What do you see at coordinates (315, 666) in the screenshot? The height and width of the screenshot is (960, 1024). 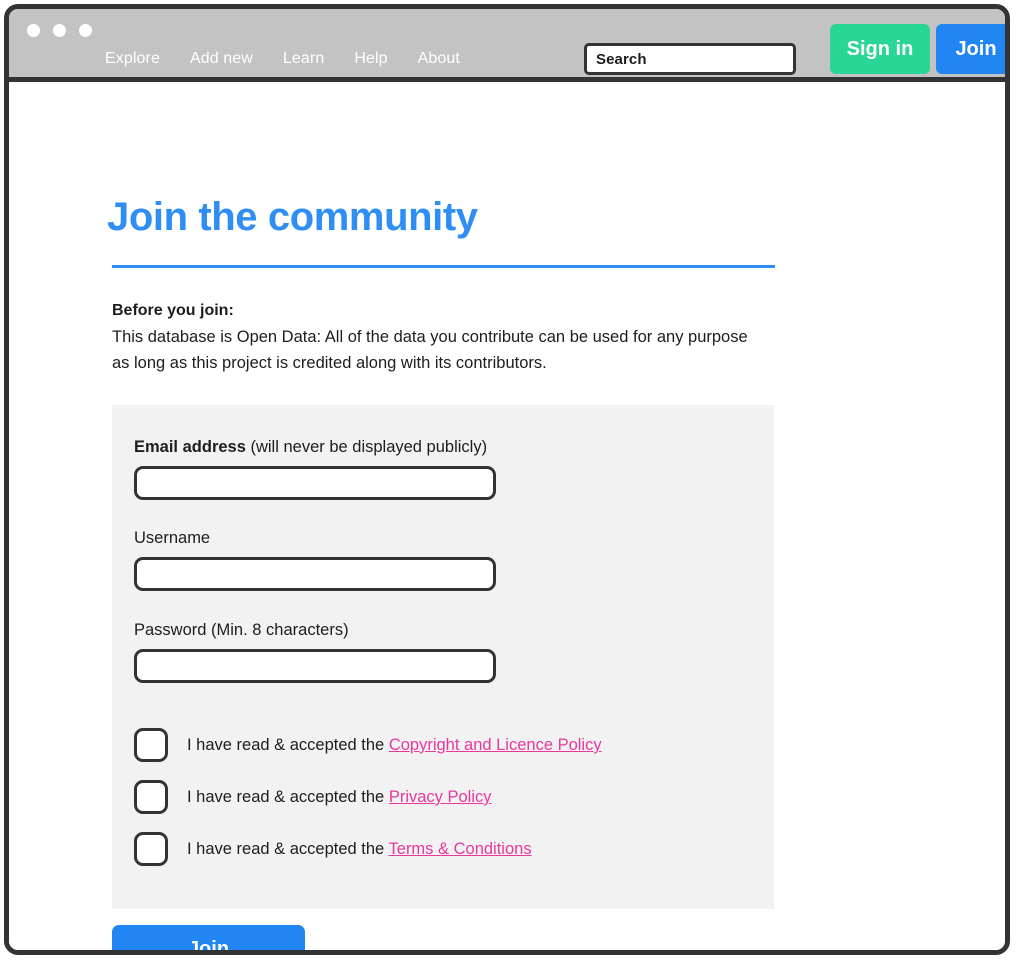 I see `password-field` at bounding box center [315, 666].